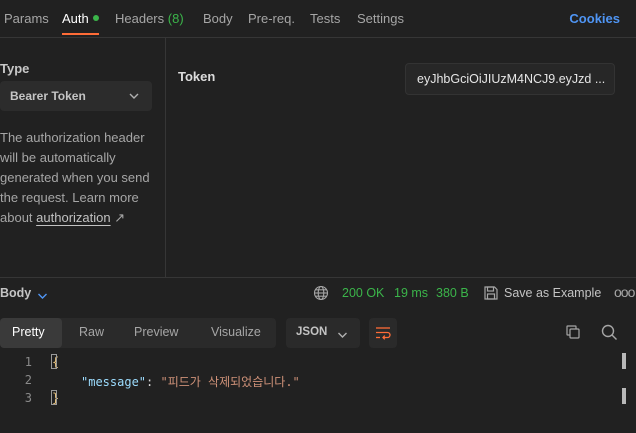 Image resolution: width=636 pixels, height=433 pixels. Describe the element at coordinates (91, 332) in the screenshot. I see `view-raw: Raw` at that location.